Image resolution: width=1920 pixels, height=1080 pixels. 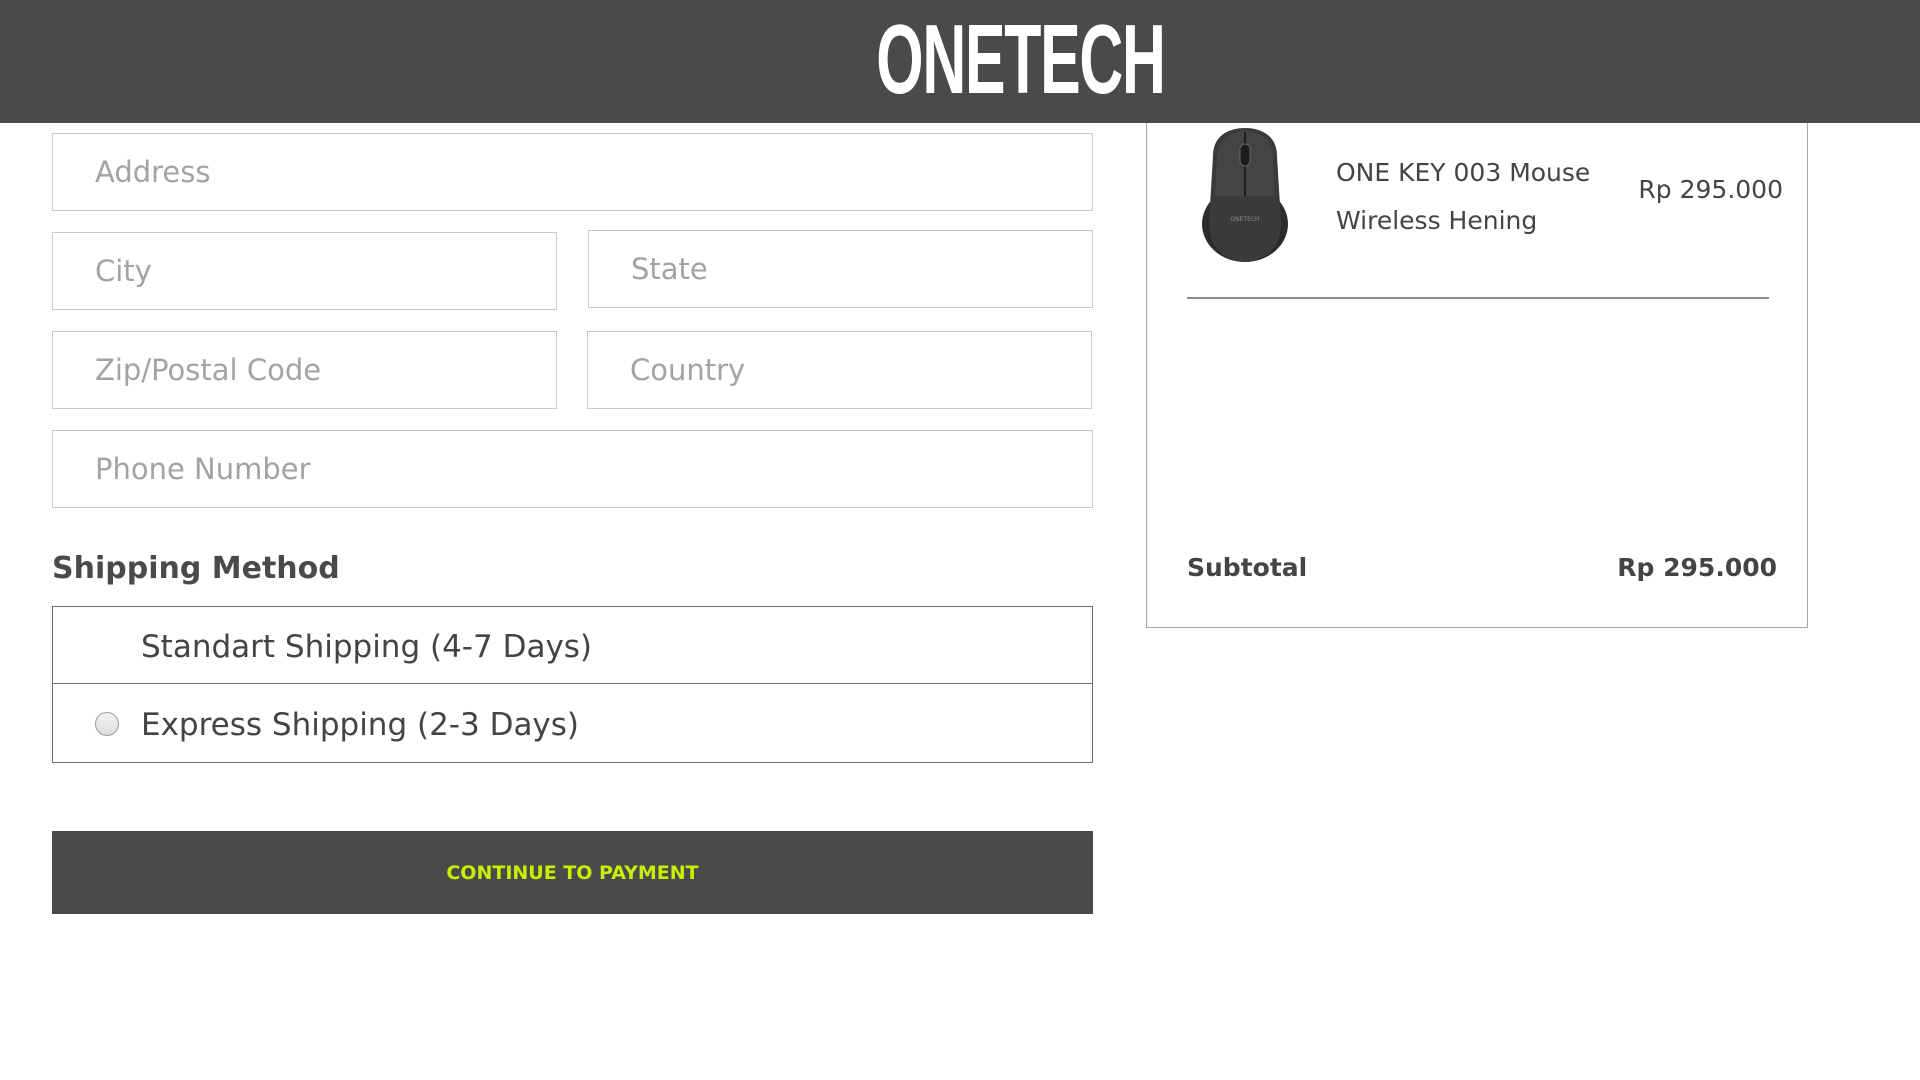 I want to click on state-input, so click(x=840, y=269).